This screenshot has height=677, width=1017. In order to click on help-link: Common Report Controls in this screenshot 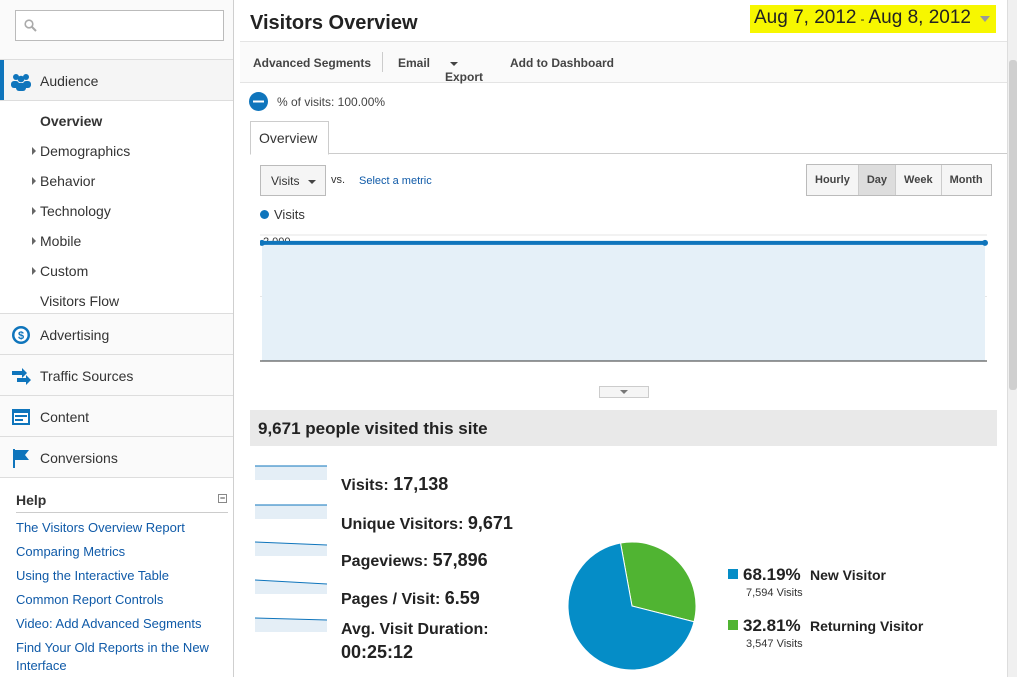, I will do `click(118, 600)`.